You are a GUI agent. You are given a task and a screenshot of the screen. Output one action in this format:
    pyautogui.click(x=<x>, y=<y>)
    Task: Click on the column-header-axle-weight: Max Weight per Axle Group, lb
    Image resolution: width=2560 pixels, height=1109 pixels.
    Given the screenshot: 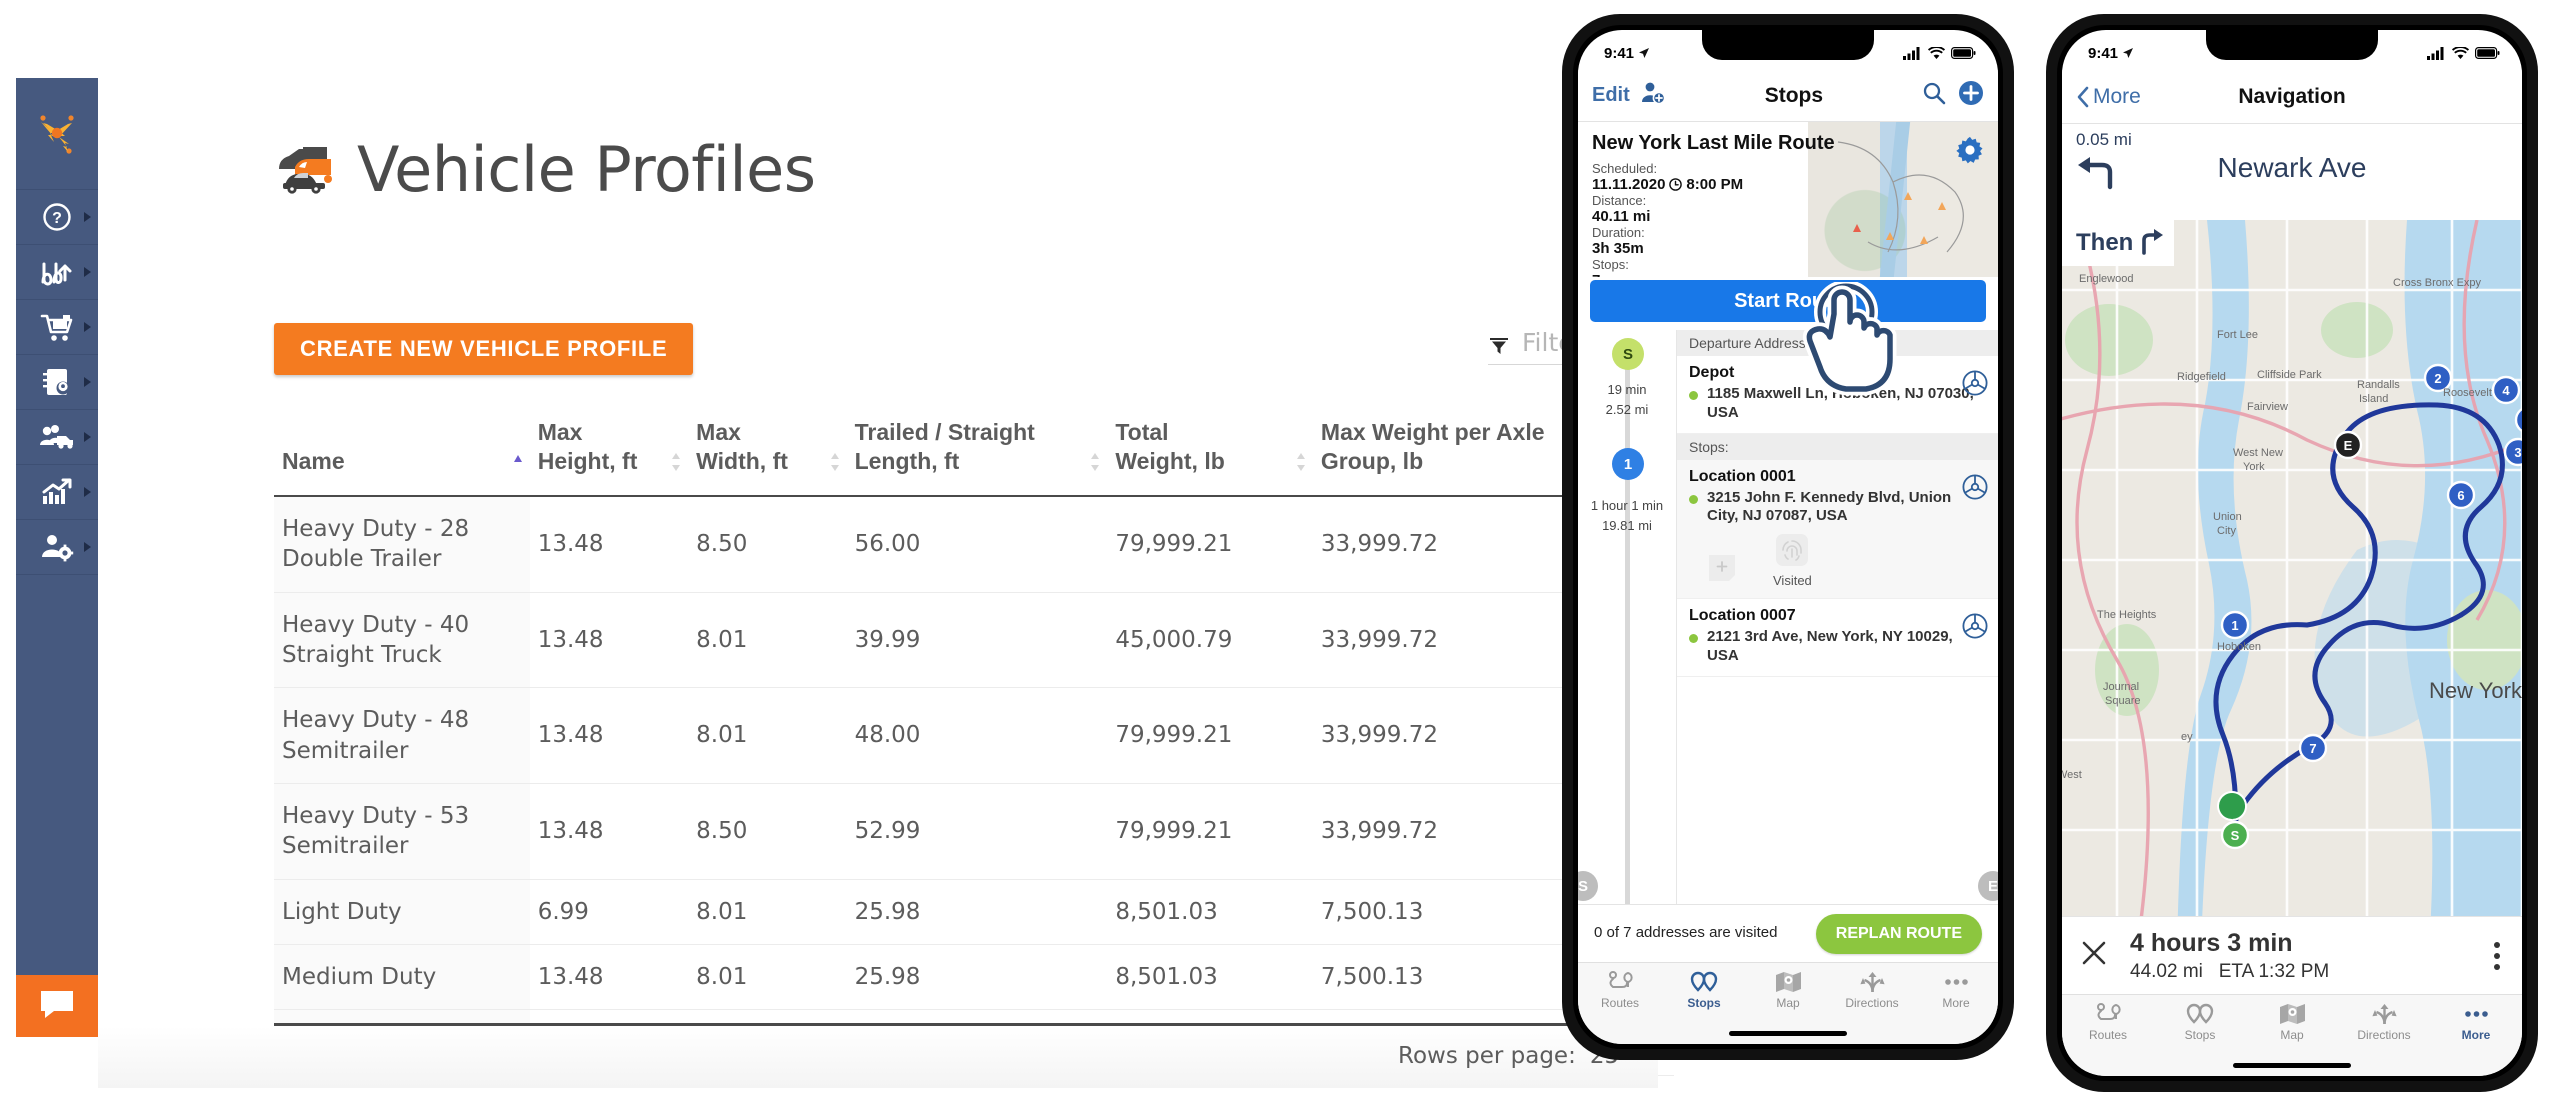 What is the action you would take?
    pyautogui.click(x=1458, y=457)
    